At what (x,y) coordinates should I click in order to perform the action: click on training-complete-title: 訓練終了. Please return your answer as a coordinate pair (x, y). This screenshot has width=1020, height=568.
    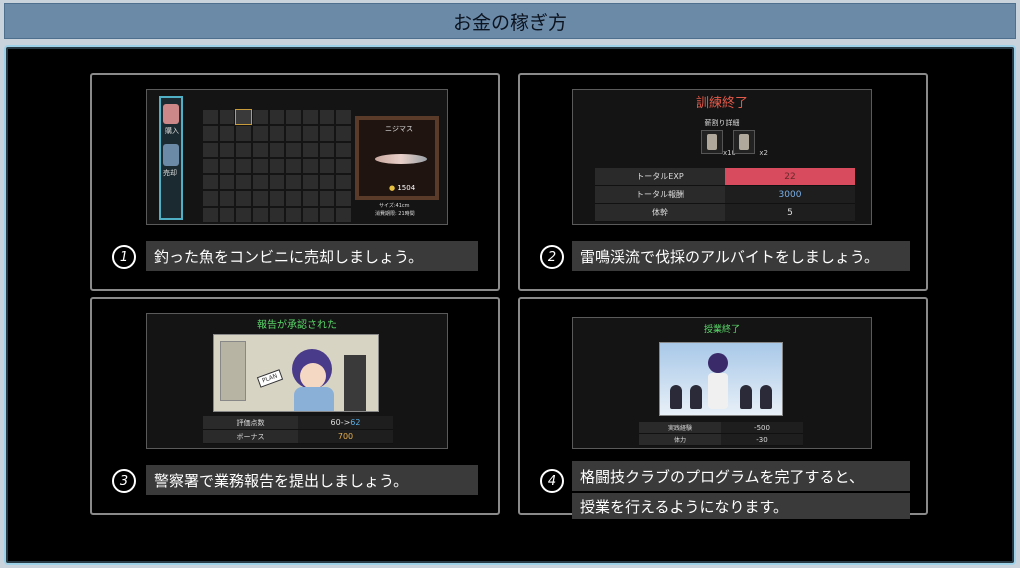
    Looking at the image, I should click on (721, 103).